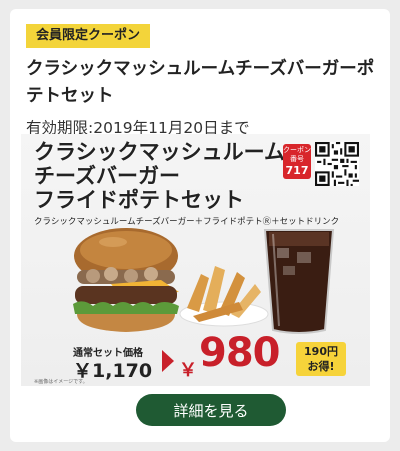  I want to click on banner-title-line1: クラシックマッシュルーム, so click(159, 152).